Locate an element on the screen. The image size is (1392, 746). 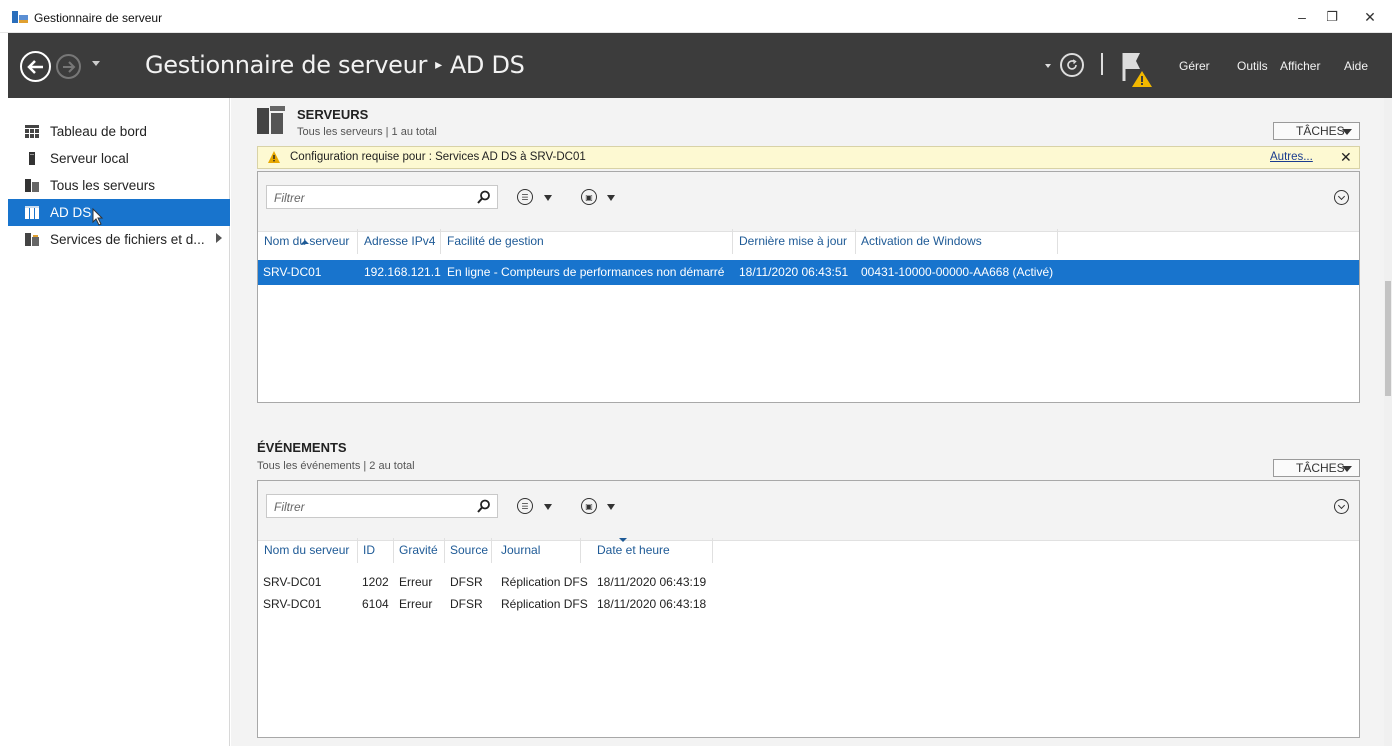
expand-arrow-icon is located at coordinates (219, 238).